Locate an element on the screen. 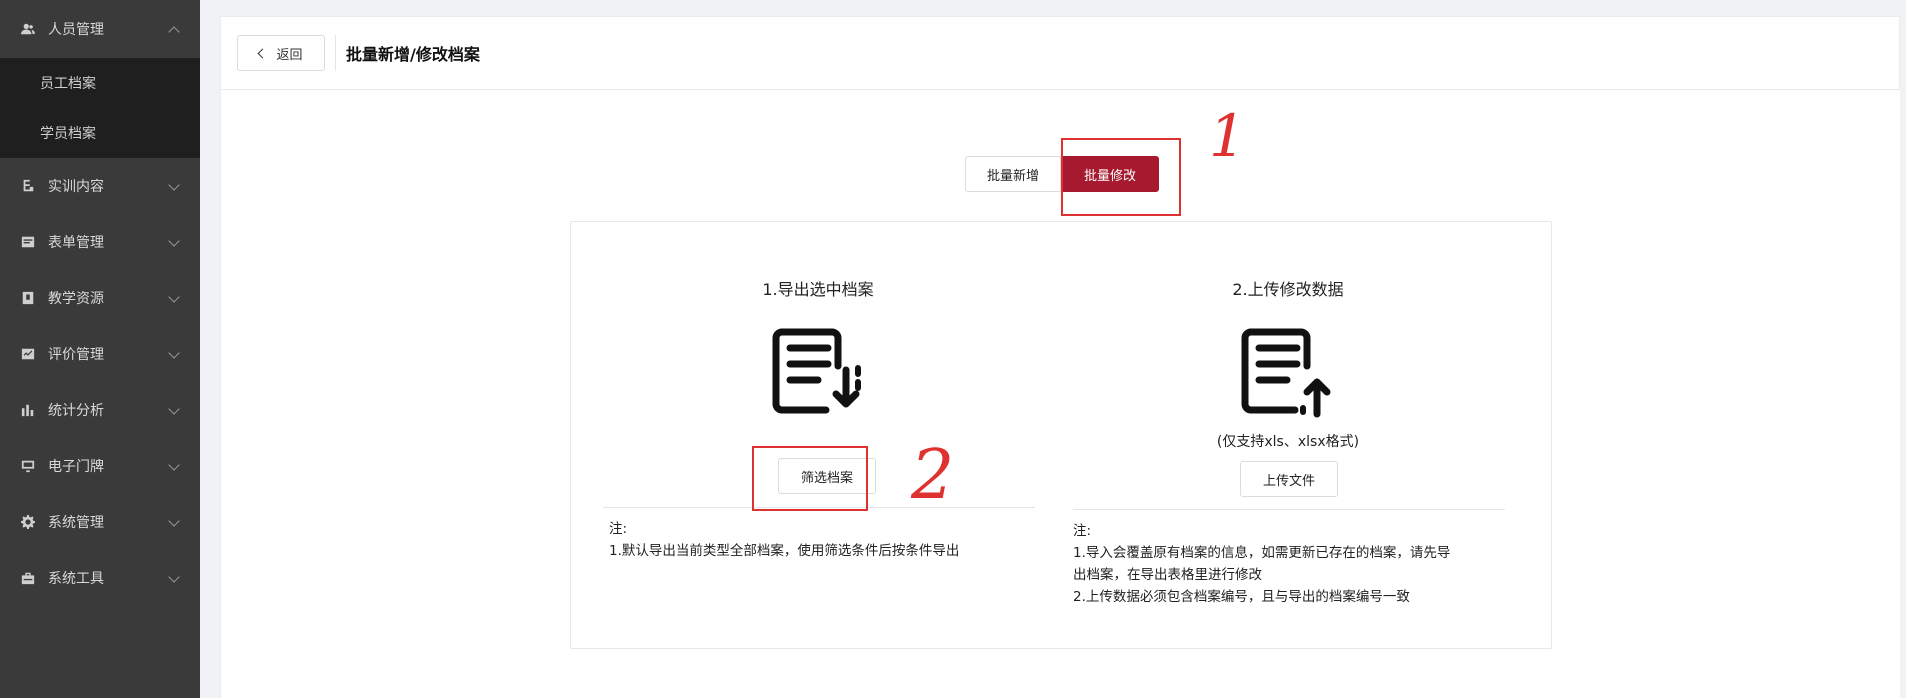 The height and width of the screenshot is (698, 1906). submenu-personnel: 员工档案 学员档案 is located at coordinates (100, 108).